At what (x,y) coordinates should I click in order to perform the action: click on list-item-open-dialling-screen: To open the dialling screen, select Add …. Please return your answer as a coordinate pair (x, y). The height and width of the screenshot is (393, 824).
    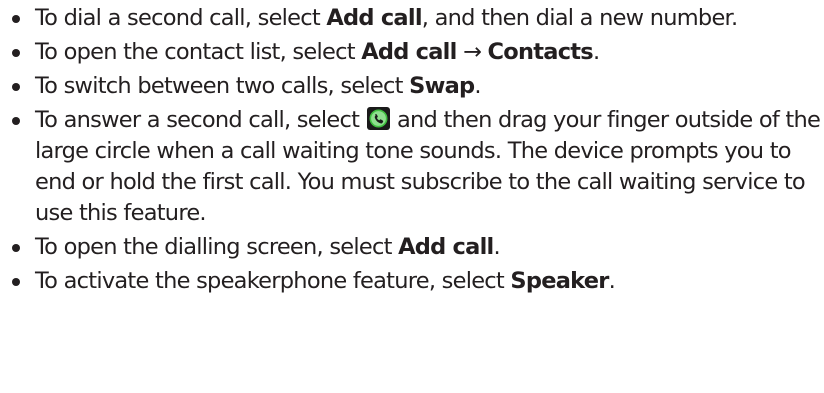
    Looking at the image, I should click on (412, 247).